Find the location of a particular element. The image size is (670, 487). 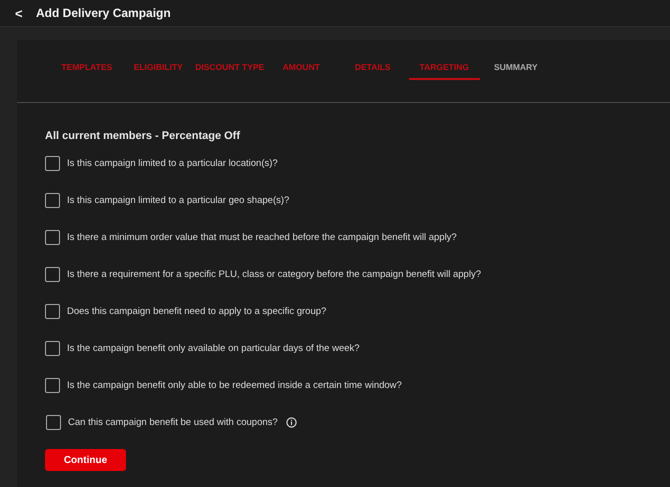

step-tab: DETAILS is located at coordinates (372, 70).